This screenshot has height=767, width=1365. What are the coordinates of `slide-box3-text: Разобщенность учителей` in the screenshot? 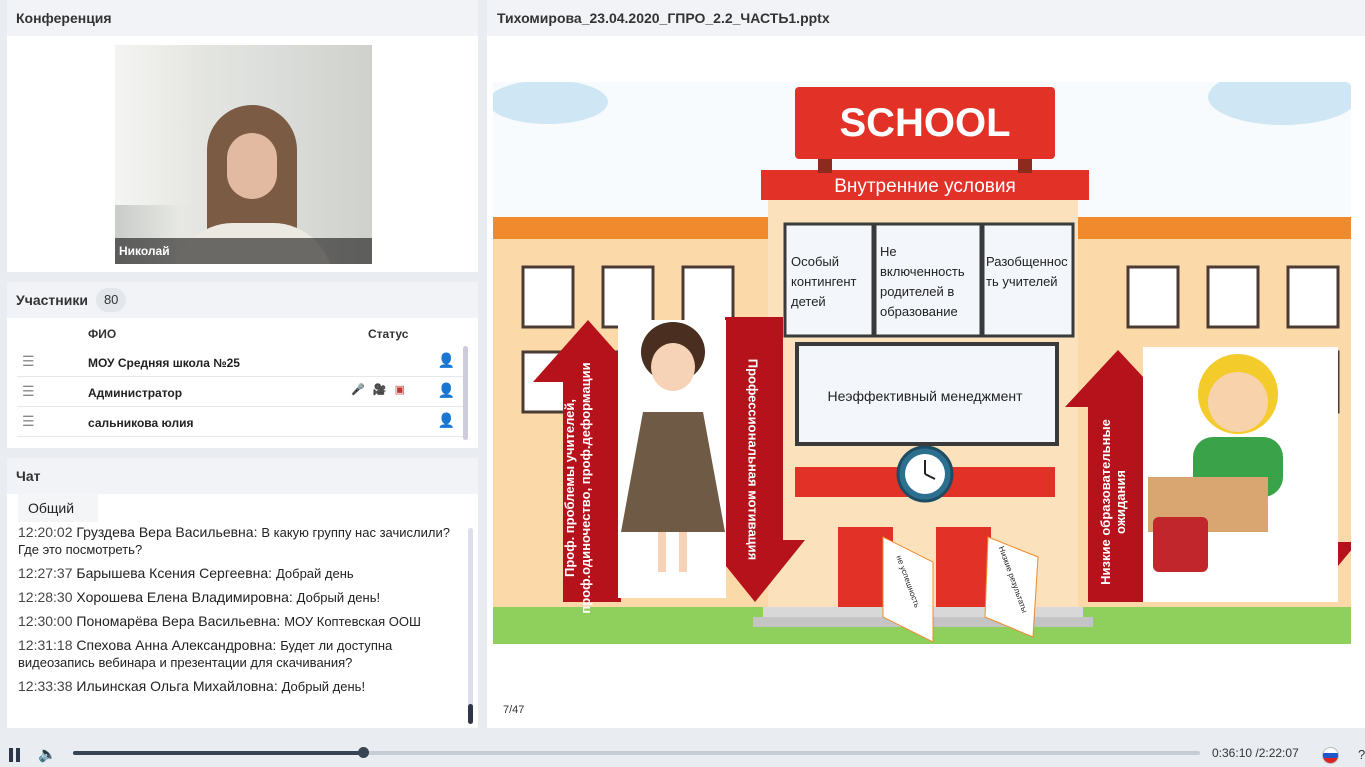 It's located at (1027, 271).